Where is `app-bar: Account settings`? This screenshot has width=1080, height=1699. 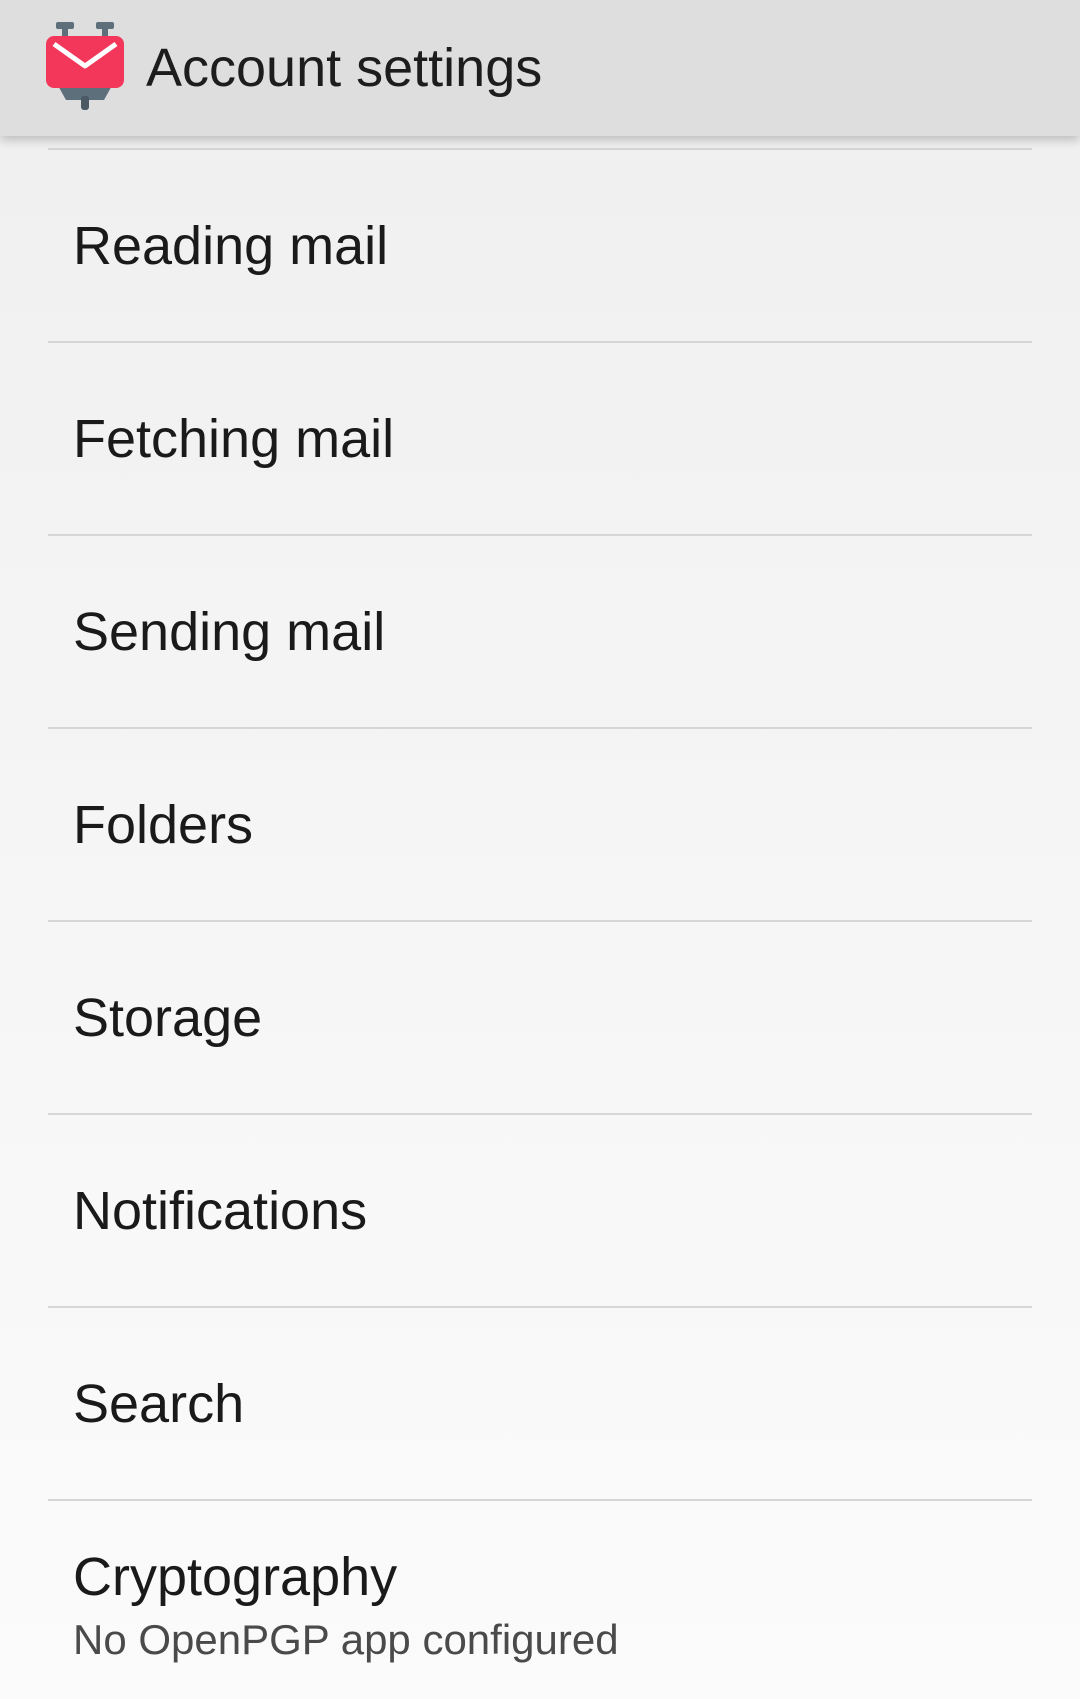
app-bar: Account settings is located at coordinates (540, 68).